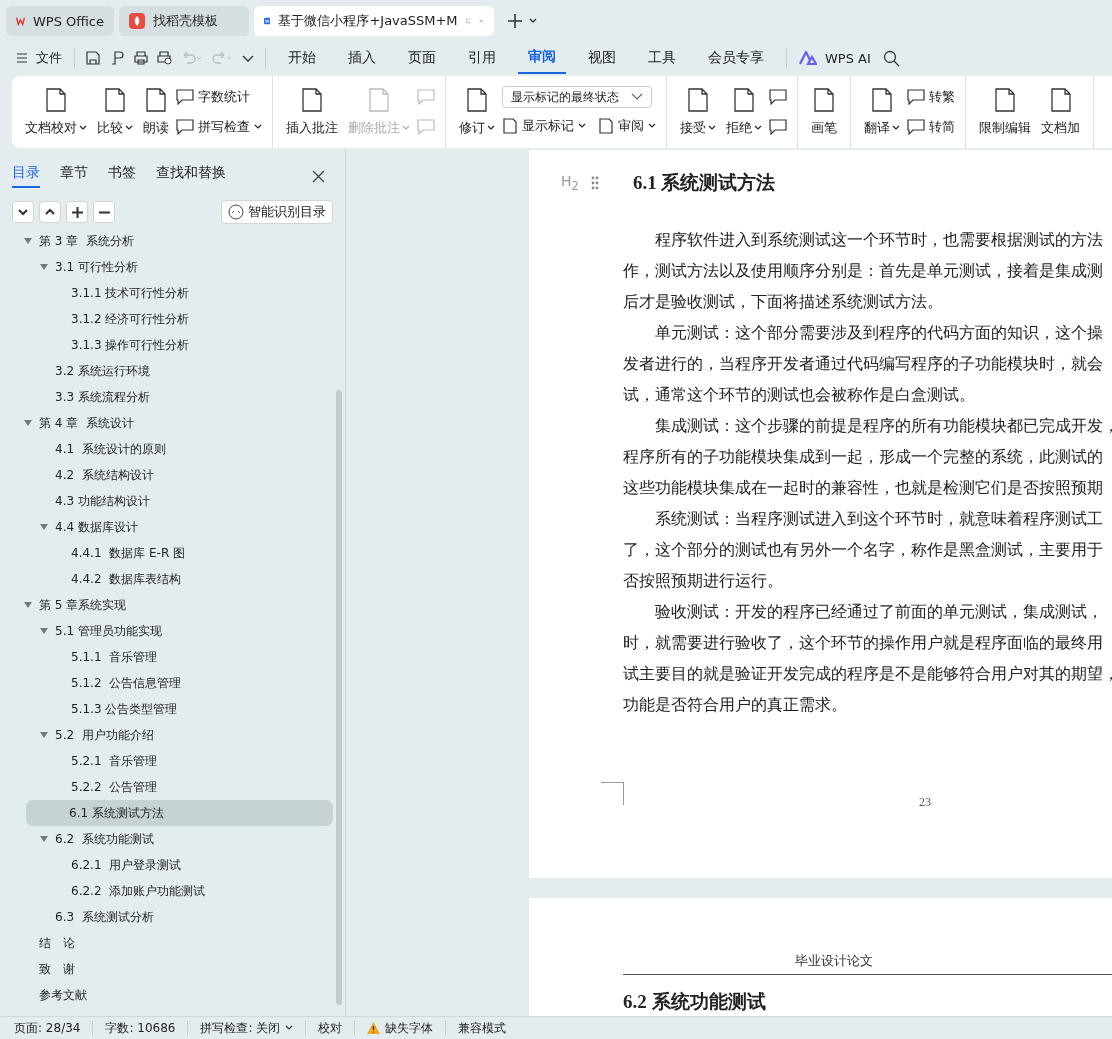 The image size is (1112, 1039). Describe the element at coordinates (627, 126) in the screenshot. I see `ribbon-button: 审阅` at that location.